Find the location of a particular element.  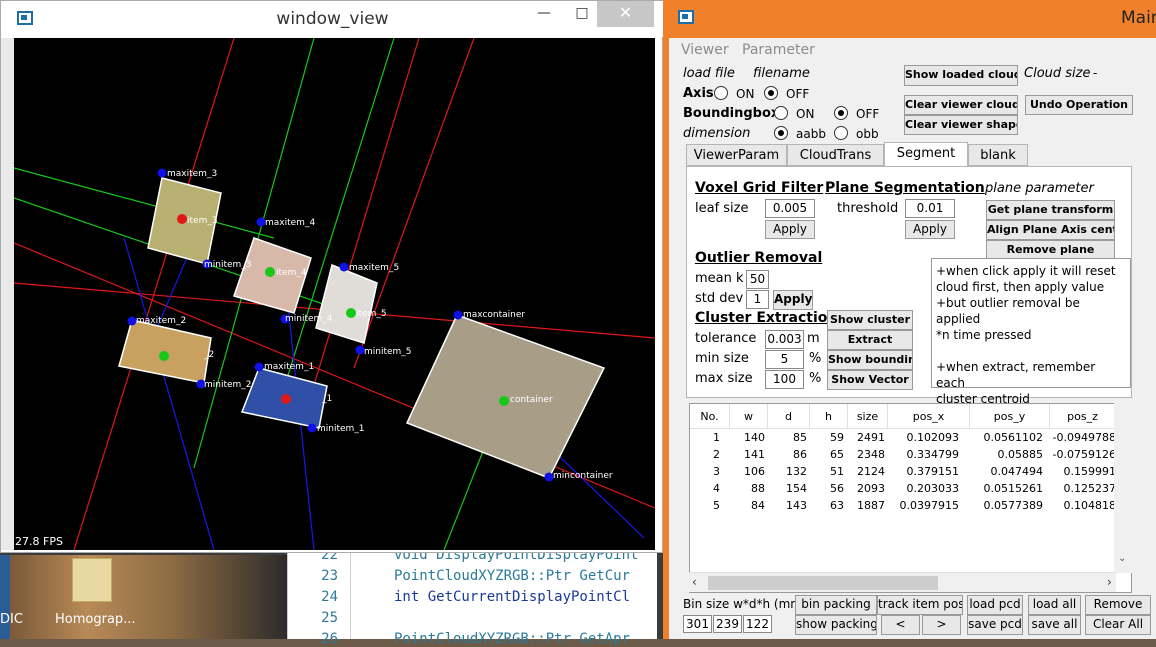

tab-blank: blank is located at coordinates (998, 155).